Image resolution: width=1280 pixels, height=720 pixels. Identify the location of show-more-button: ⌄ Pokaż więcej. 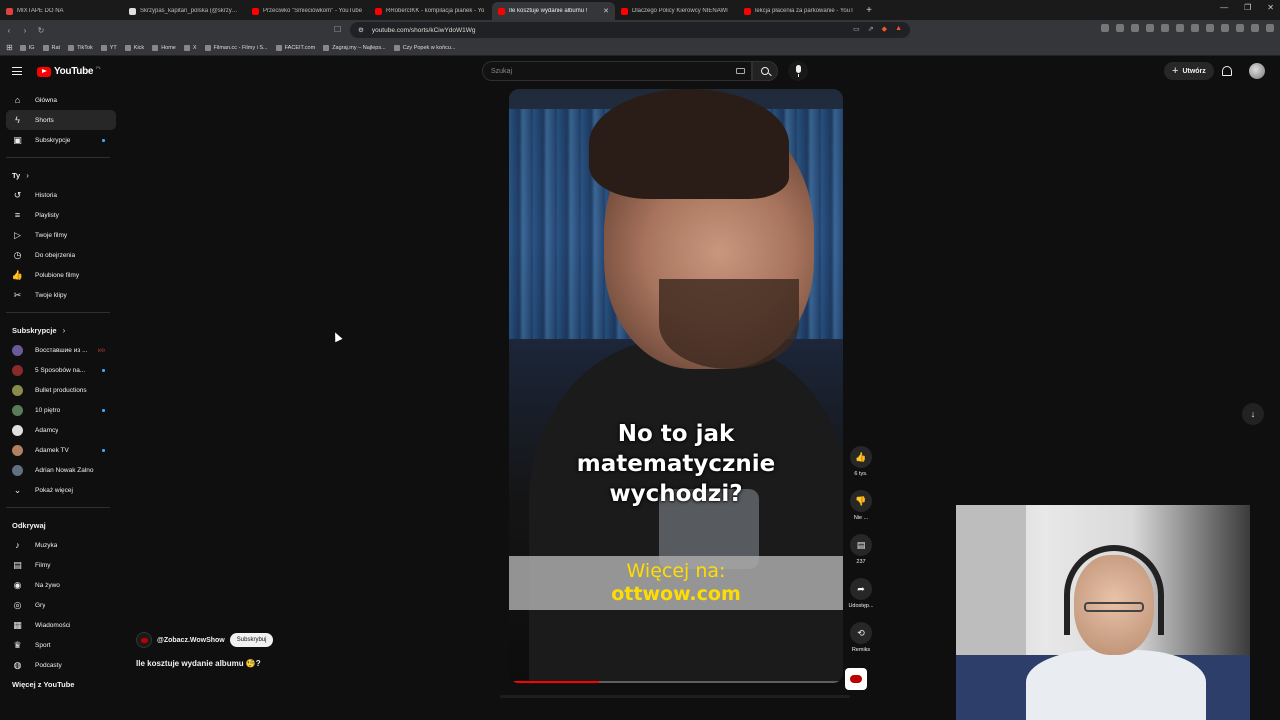
(61, 490).